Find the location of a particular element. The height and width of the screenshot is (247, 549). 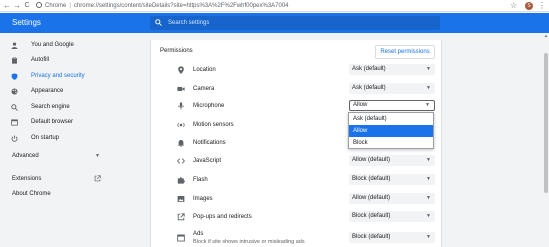

dropdown-option-allow: Allow is located at coordinates (391, 131).